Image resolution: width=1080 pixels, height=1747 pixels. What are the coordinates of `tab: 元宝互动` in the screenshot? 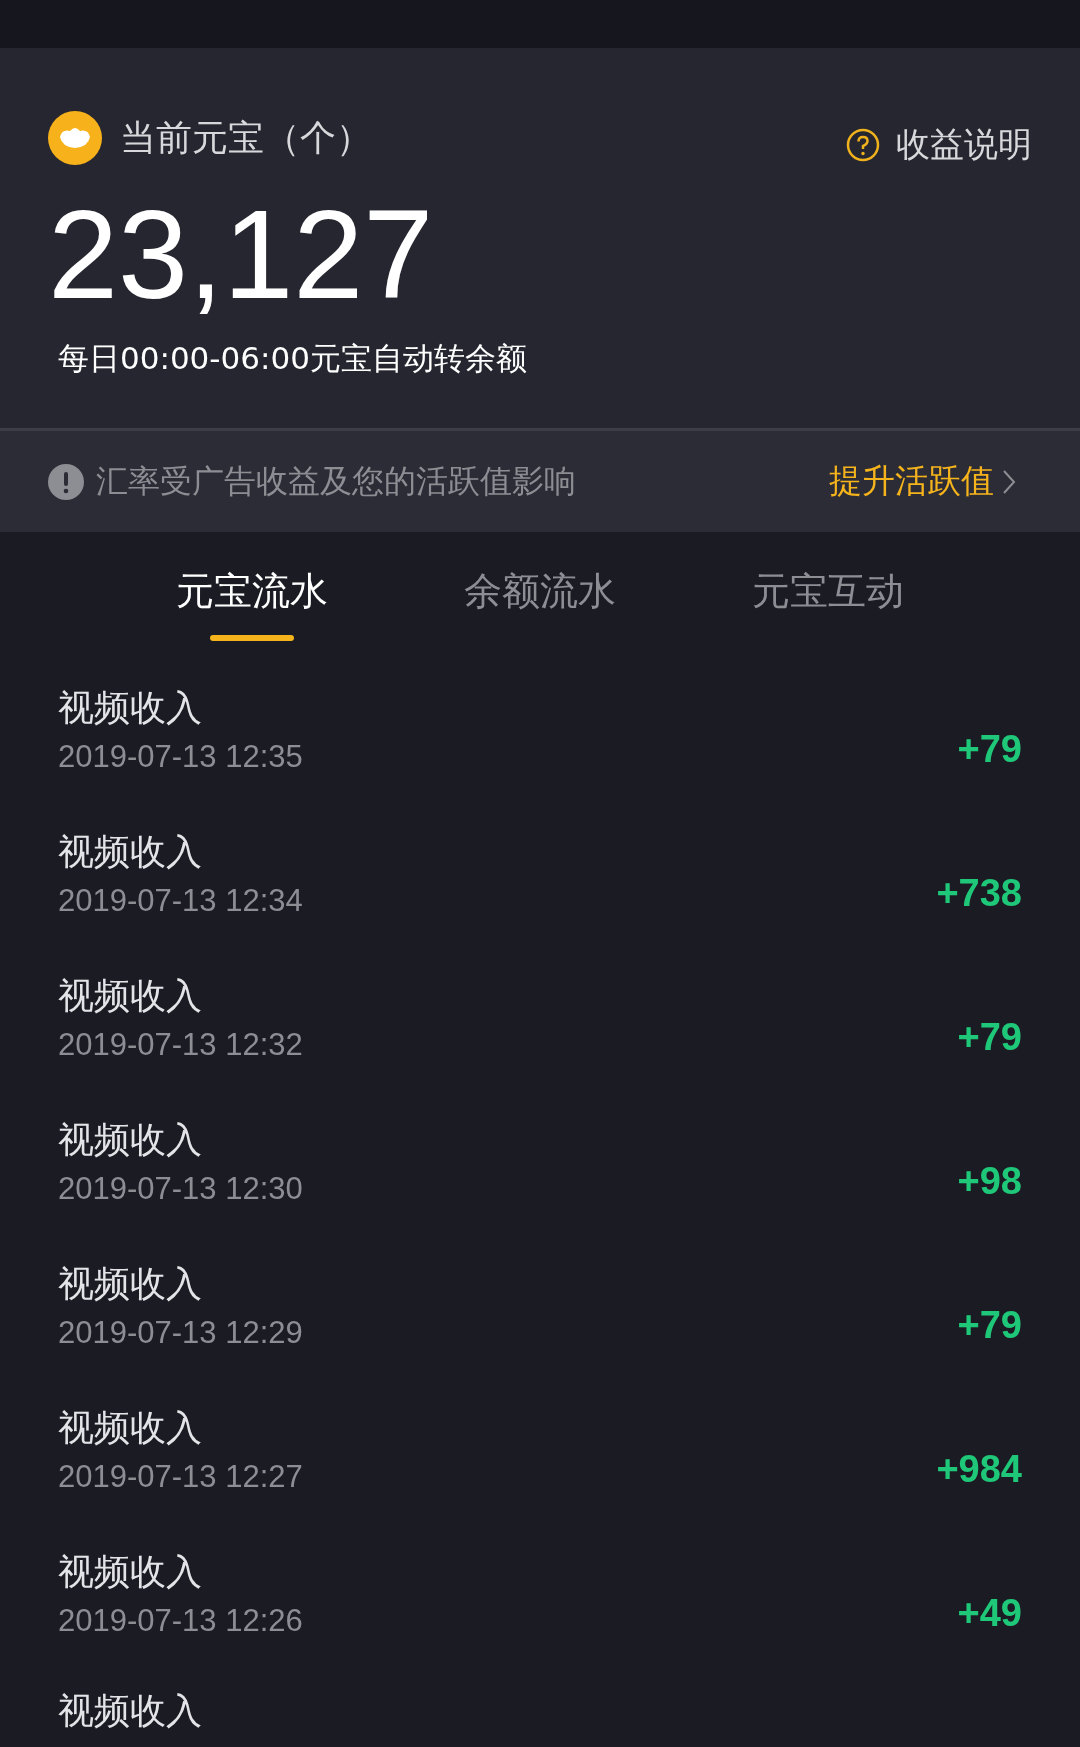 It's located at (828, 597).